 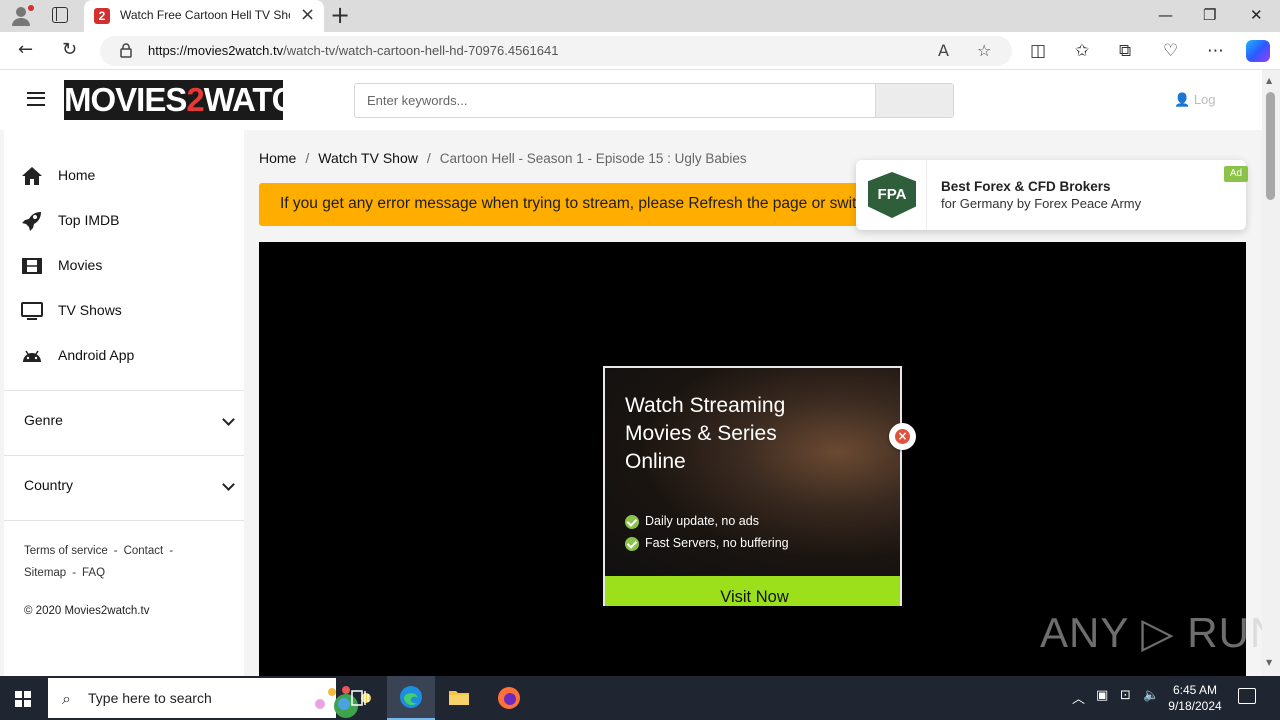 I want to click on minimize-icon: —, so click(x=1165, y=15).